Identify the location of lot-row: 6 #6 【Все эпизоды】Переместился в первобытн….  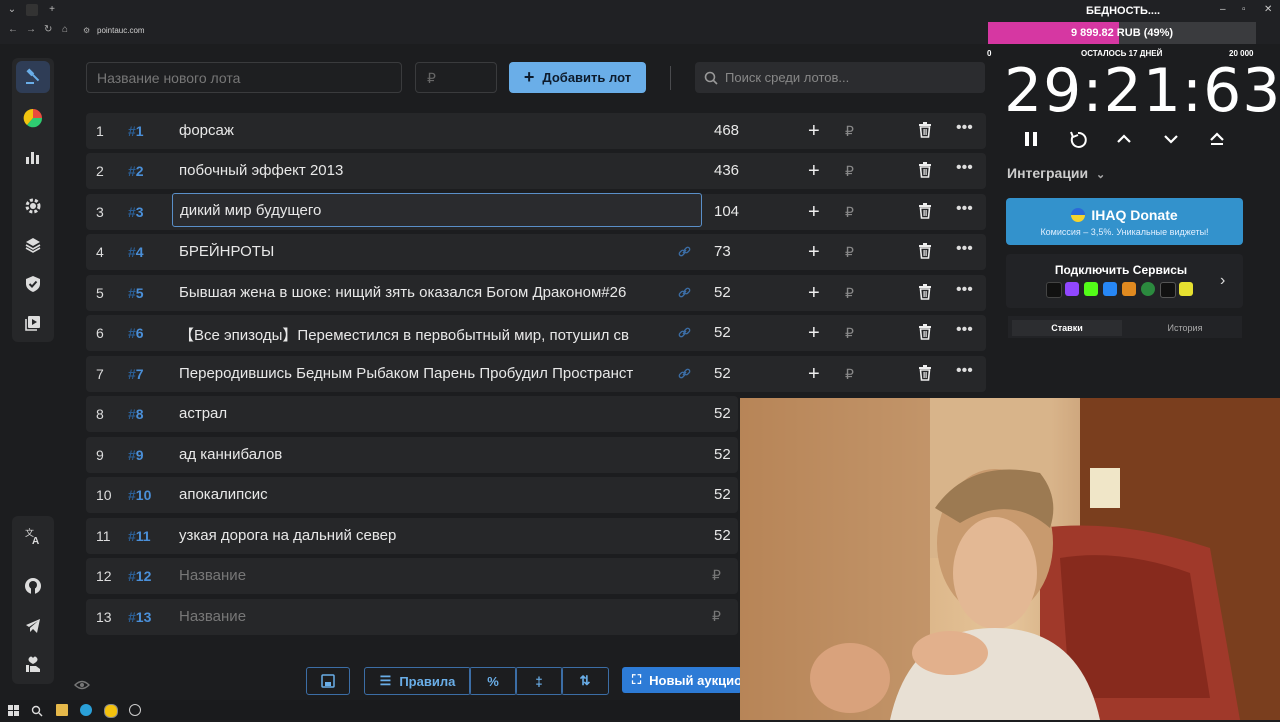
(536, 333).